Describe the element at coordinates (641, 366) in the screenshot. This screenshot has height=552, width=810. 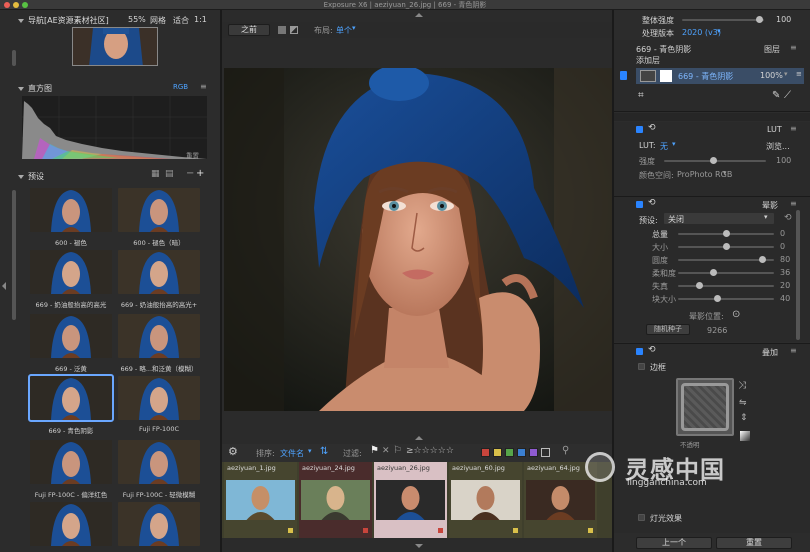
I see `border-checkbox` at that location.